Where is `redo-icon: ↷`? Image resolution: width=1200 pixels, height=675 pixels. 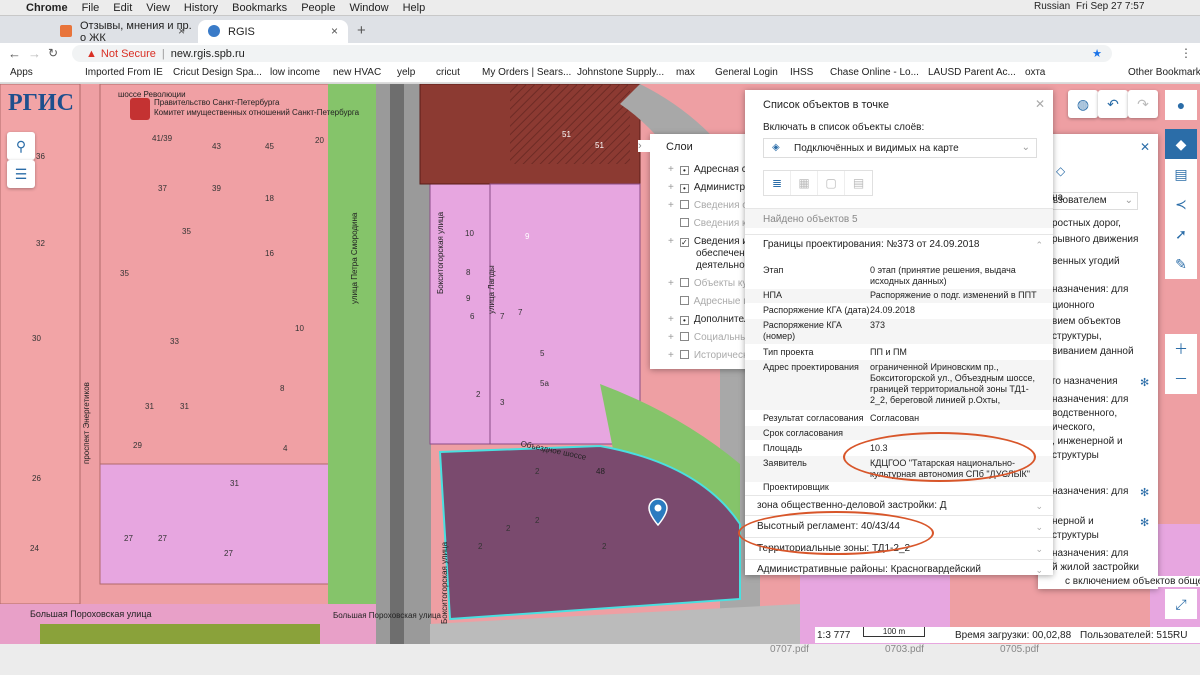 redo-icon: ↷ is located at coordinates (1143, 103).